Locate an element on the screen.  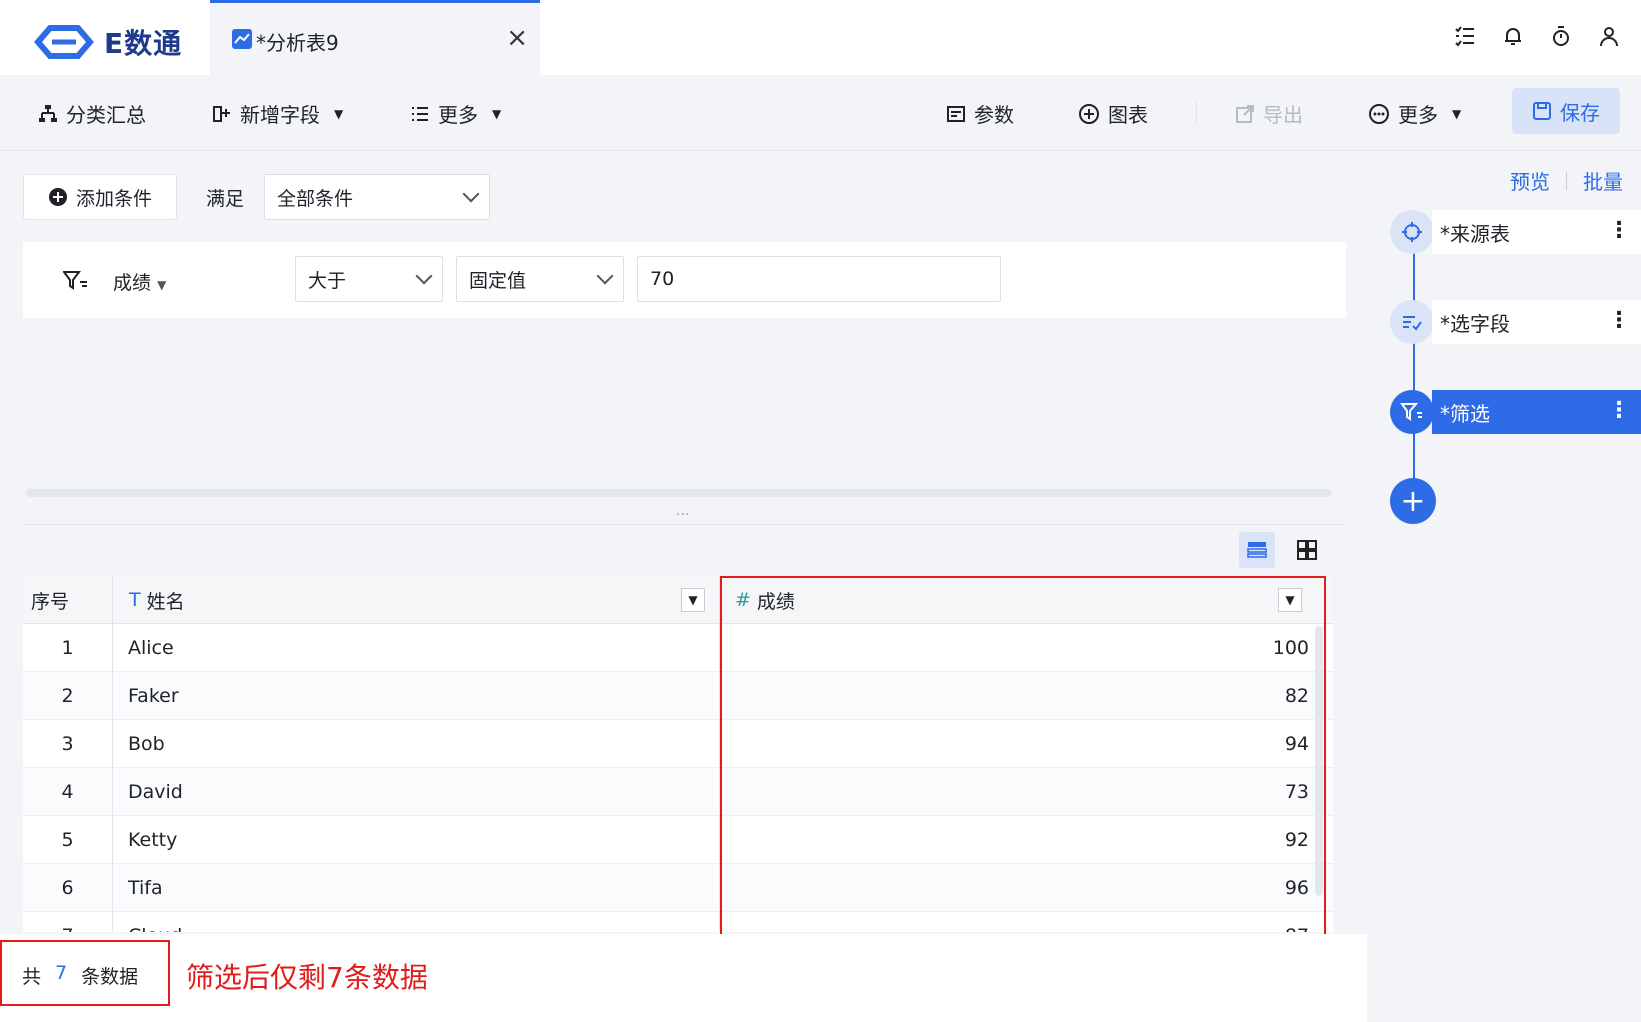
text-type-icon: T is located at coordinates (135, 600).